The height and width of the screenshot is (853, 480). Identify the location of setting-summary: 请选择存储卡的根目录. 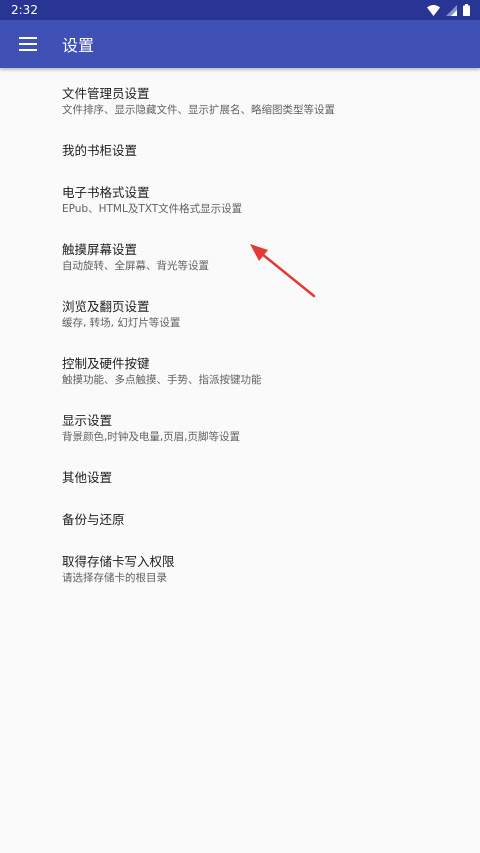
(114, 578).